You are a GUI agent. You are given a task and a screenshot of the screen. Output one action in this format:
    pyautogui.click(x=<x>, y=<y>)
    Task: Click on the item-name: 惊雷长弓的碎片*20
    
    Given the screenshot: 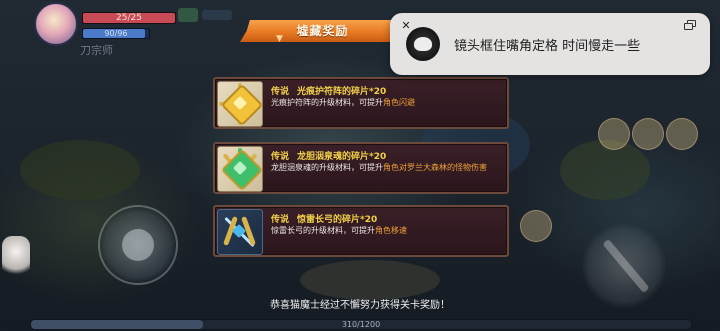 What is the action you would take?
    pyautogui.click(x=337, y=220)
    